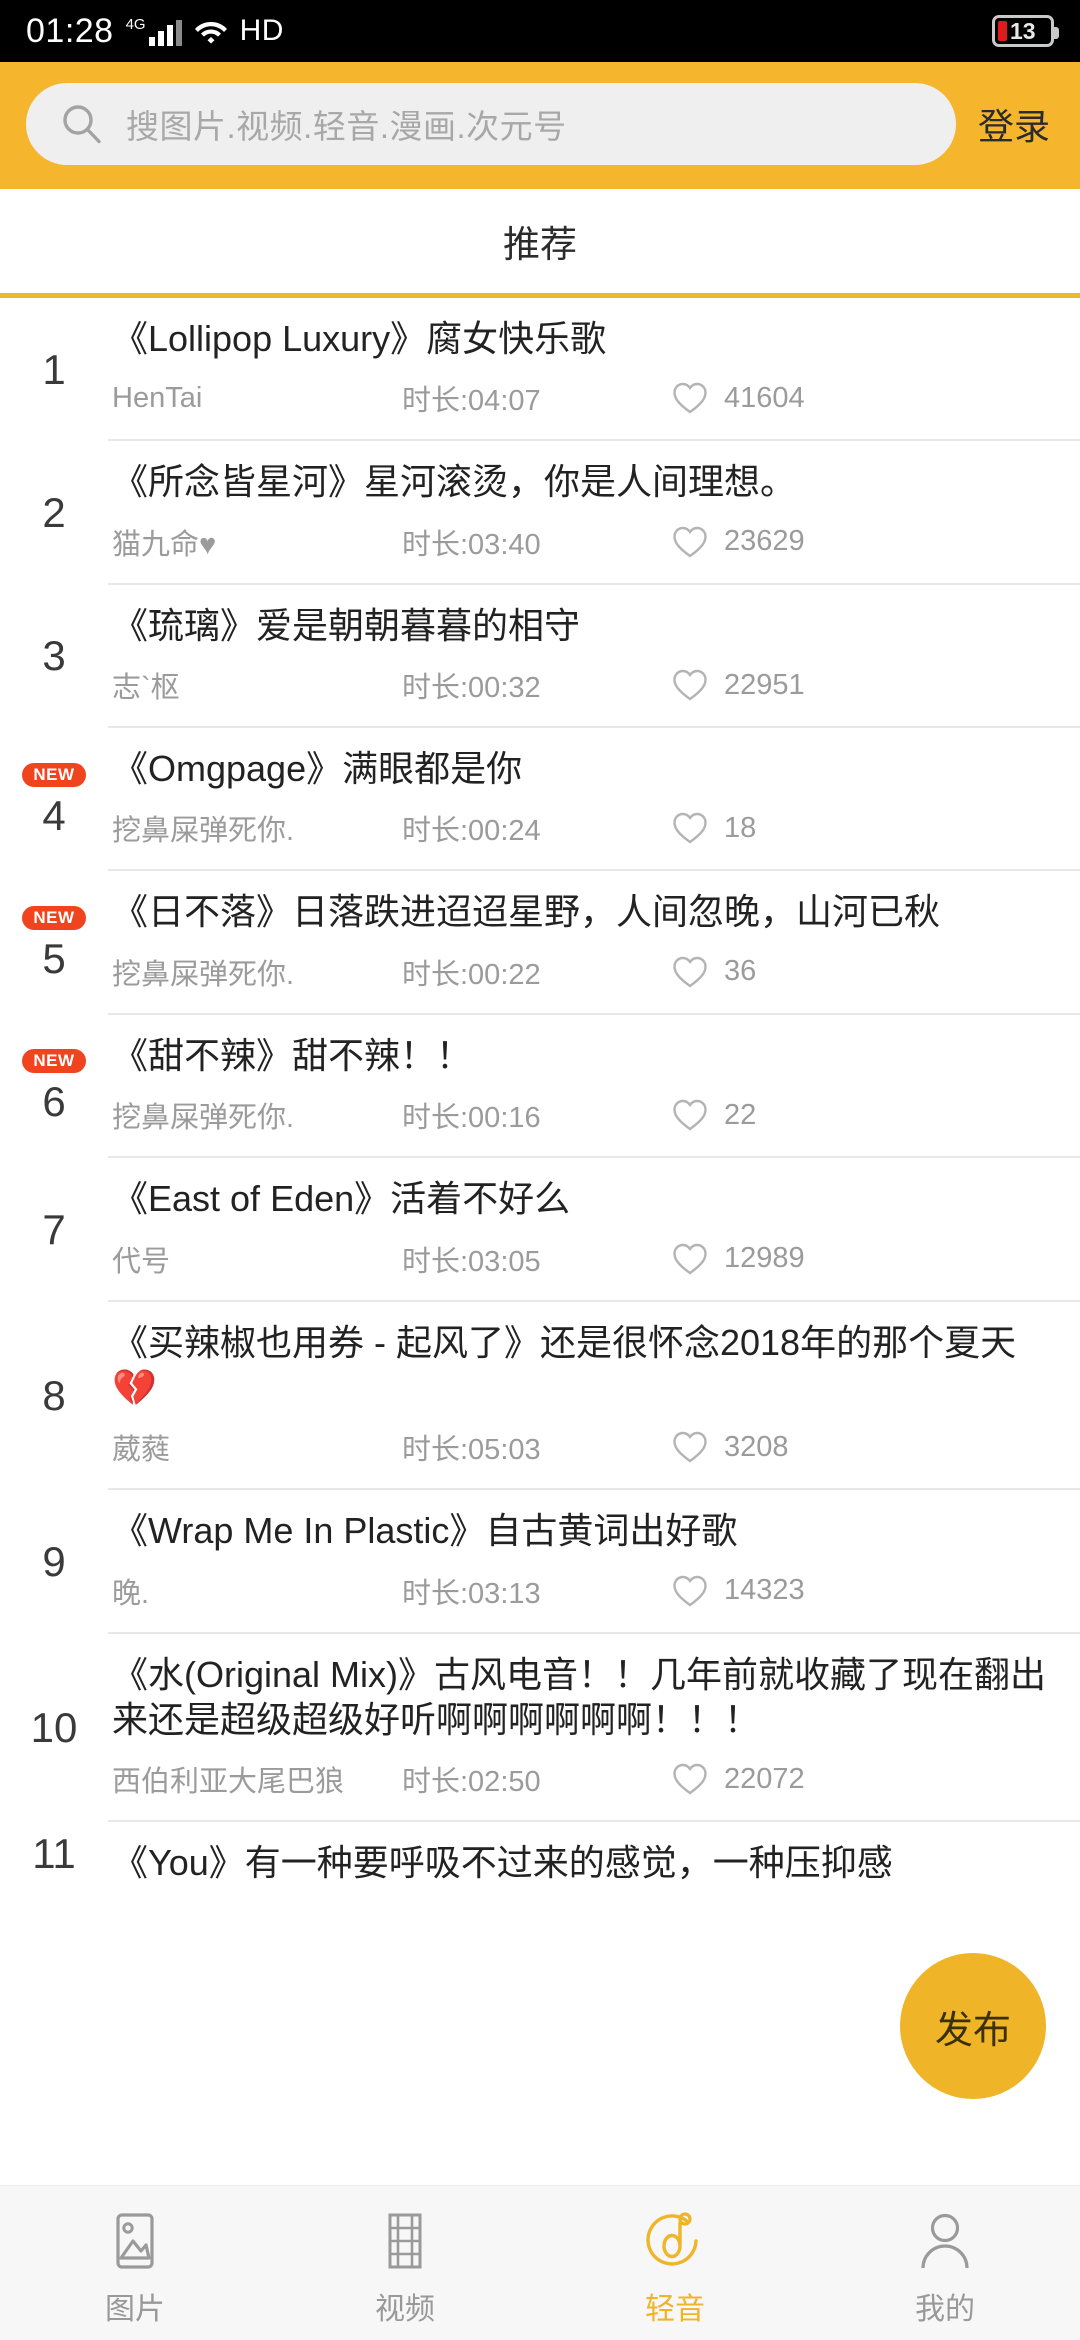 The image size is (1080, 2340). Describe the element at coordinates (203, 974) in the screenshot. I see `item-author: 挖鼻屎弹死你.` at that location.